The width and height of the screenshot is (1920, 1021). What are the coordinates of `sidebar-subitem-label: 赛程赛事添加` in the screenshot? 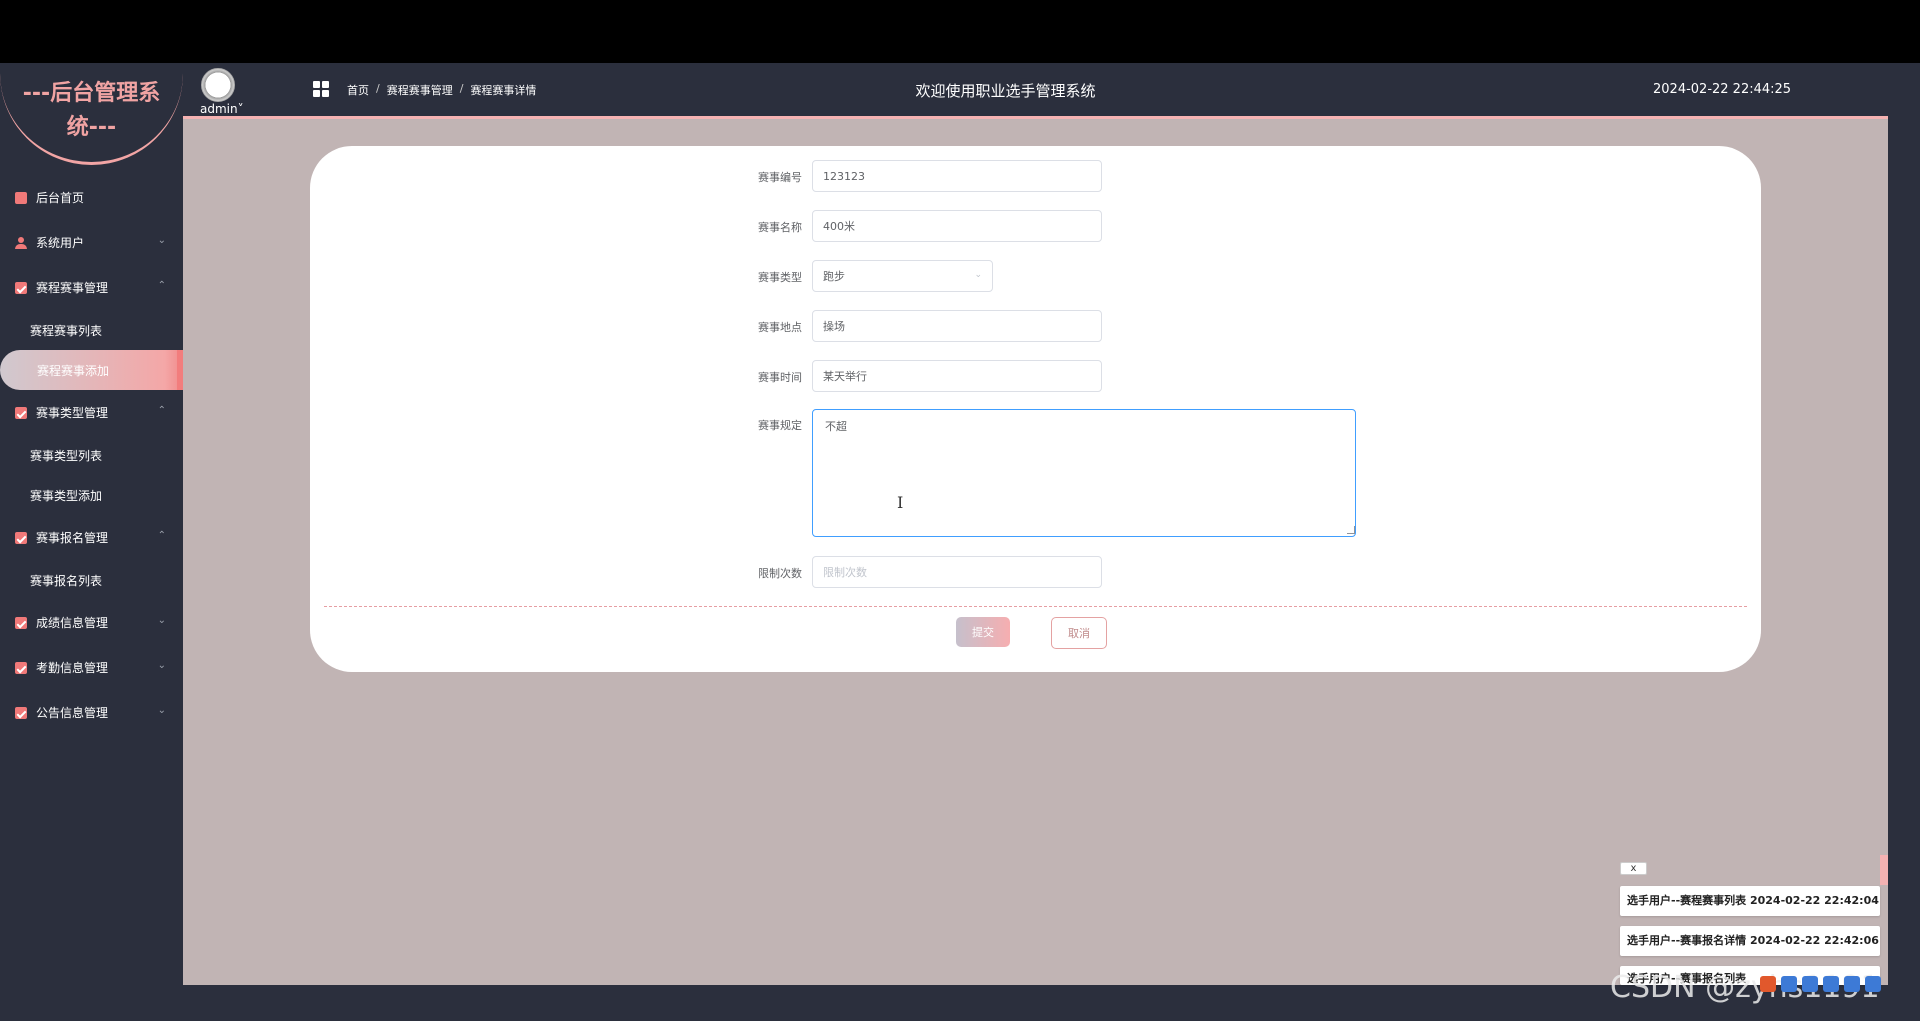 It's located at (73, 370).